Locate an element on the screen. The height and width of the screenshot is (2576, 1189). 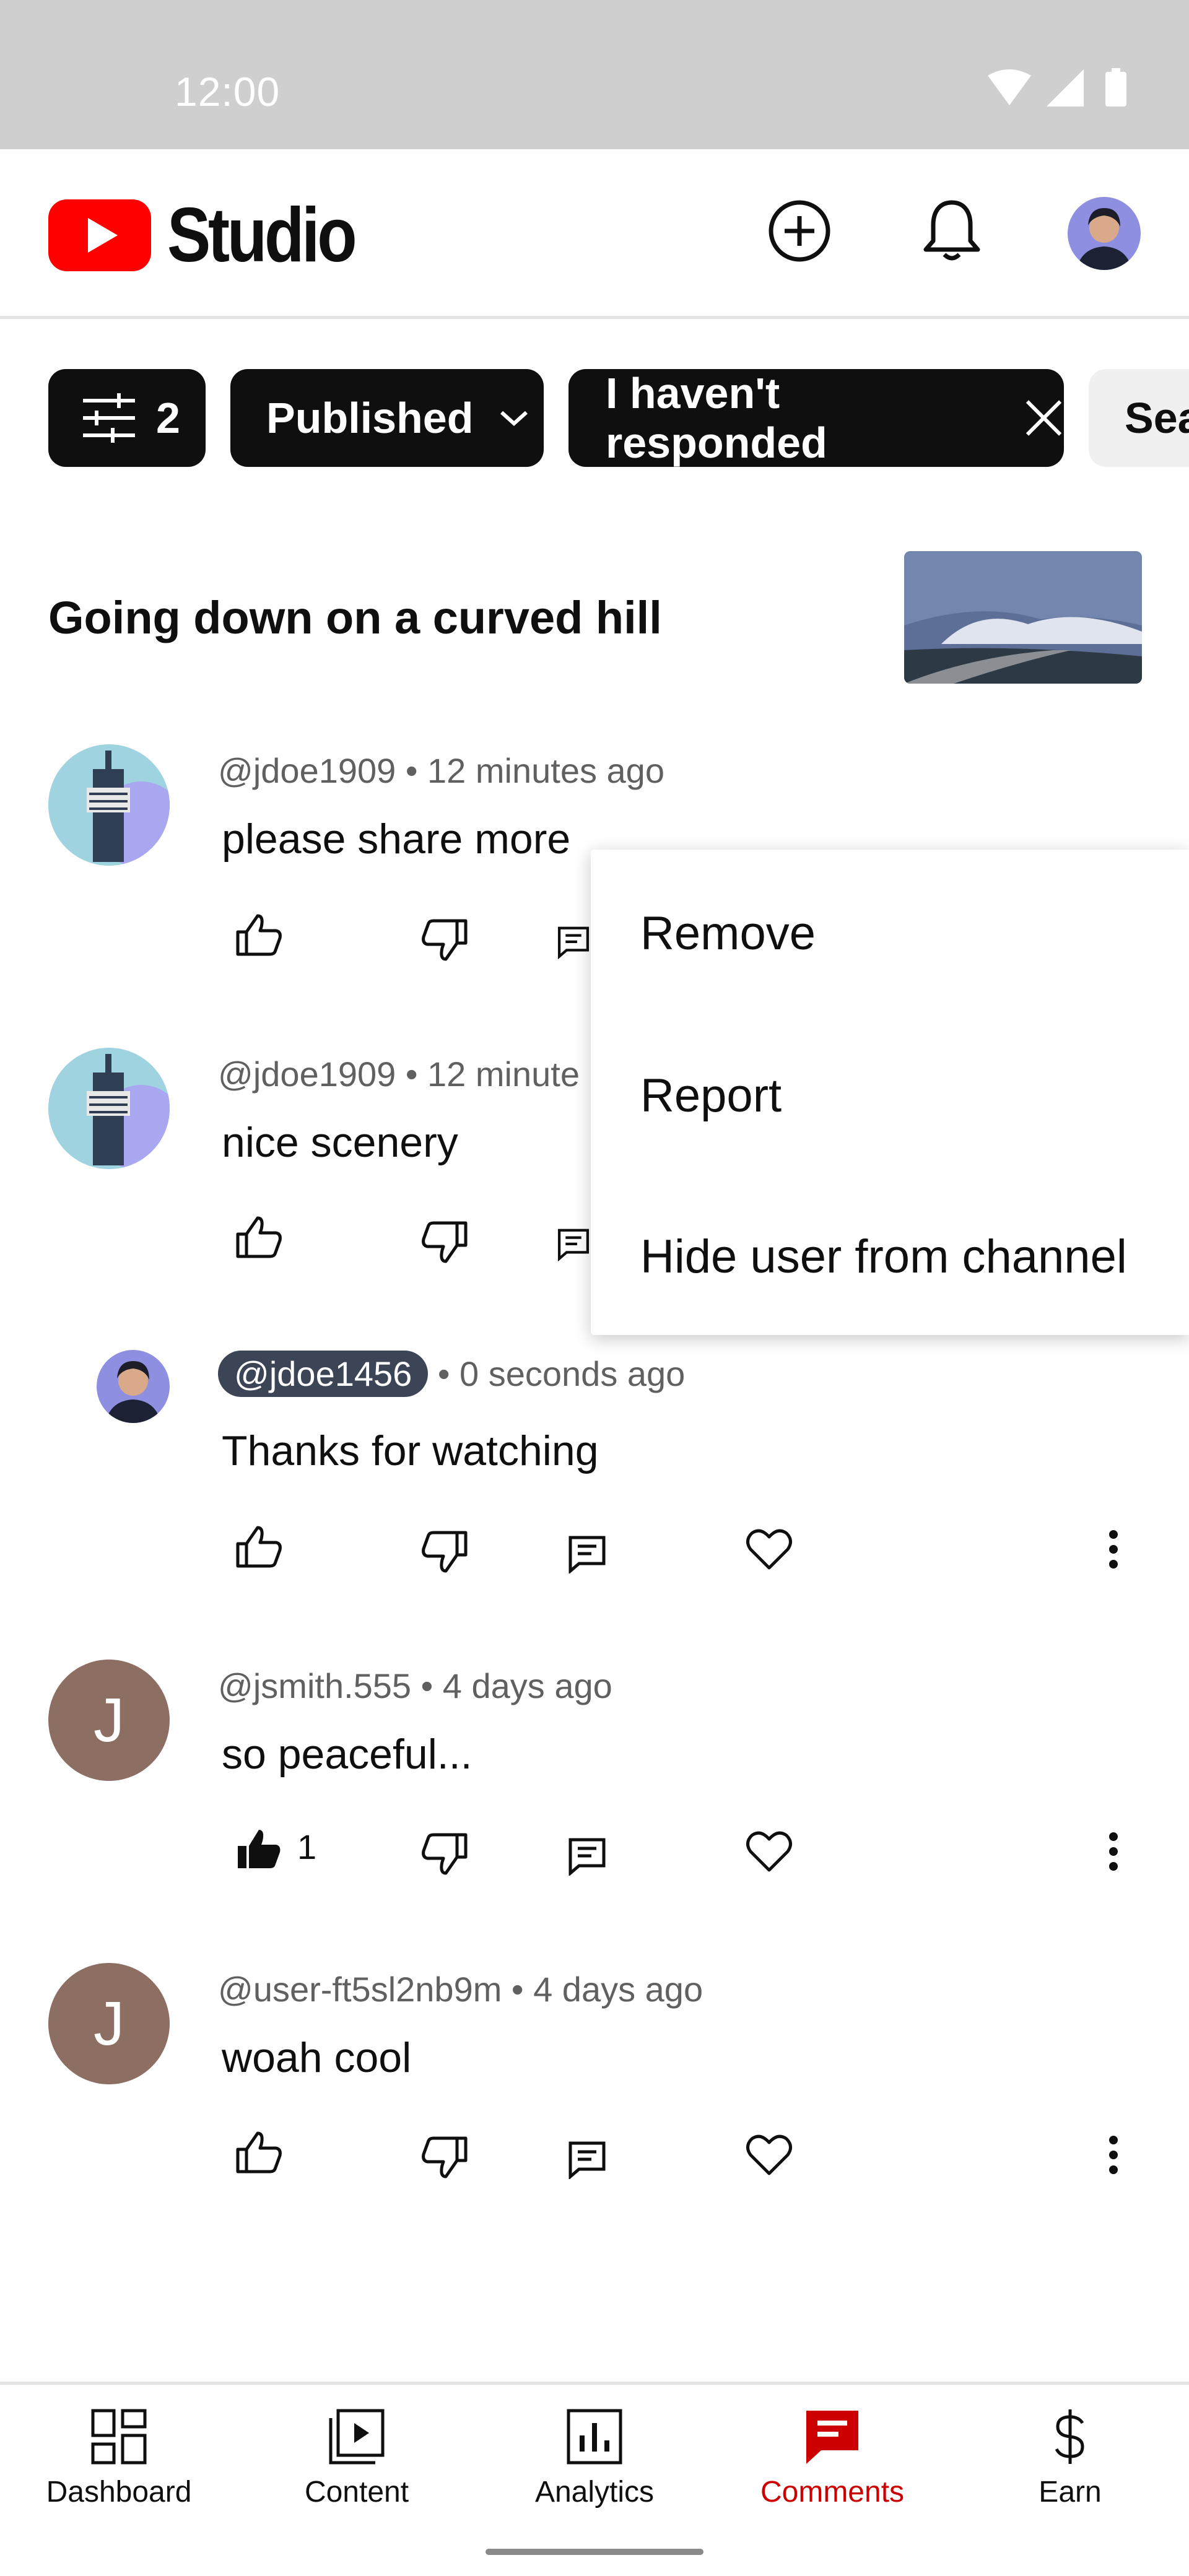
notifications-button is located at coordinates (952, 231).